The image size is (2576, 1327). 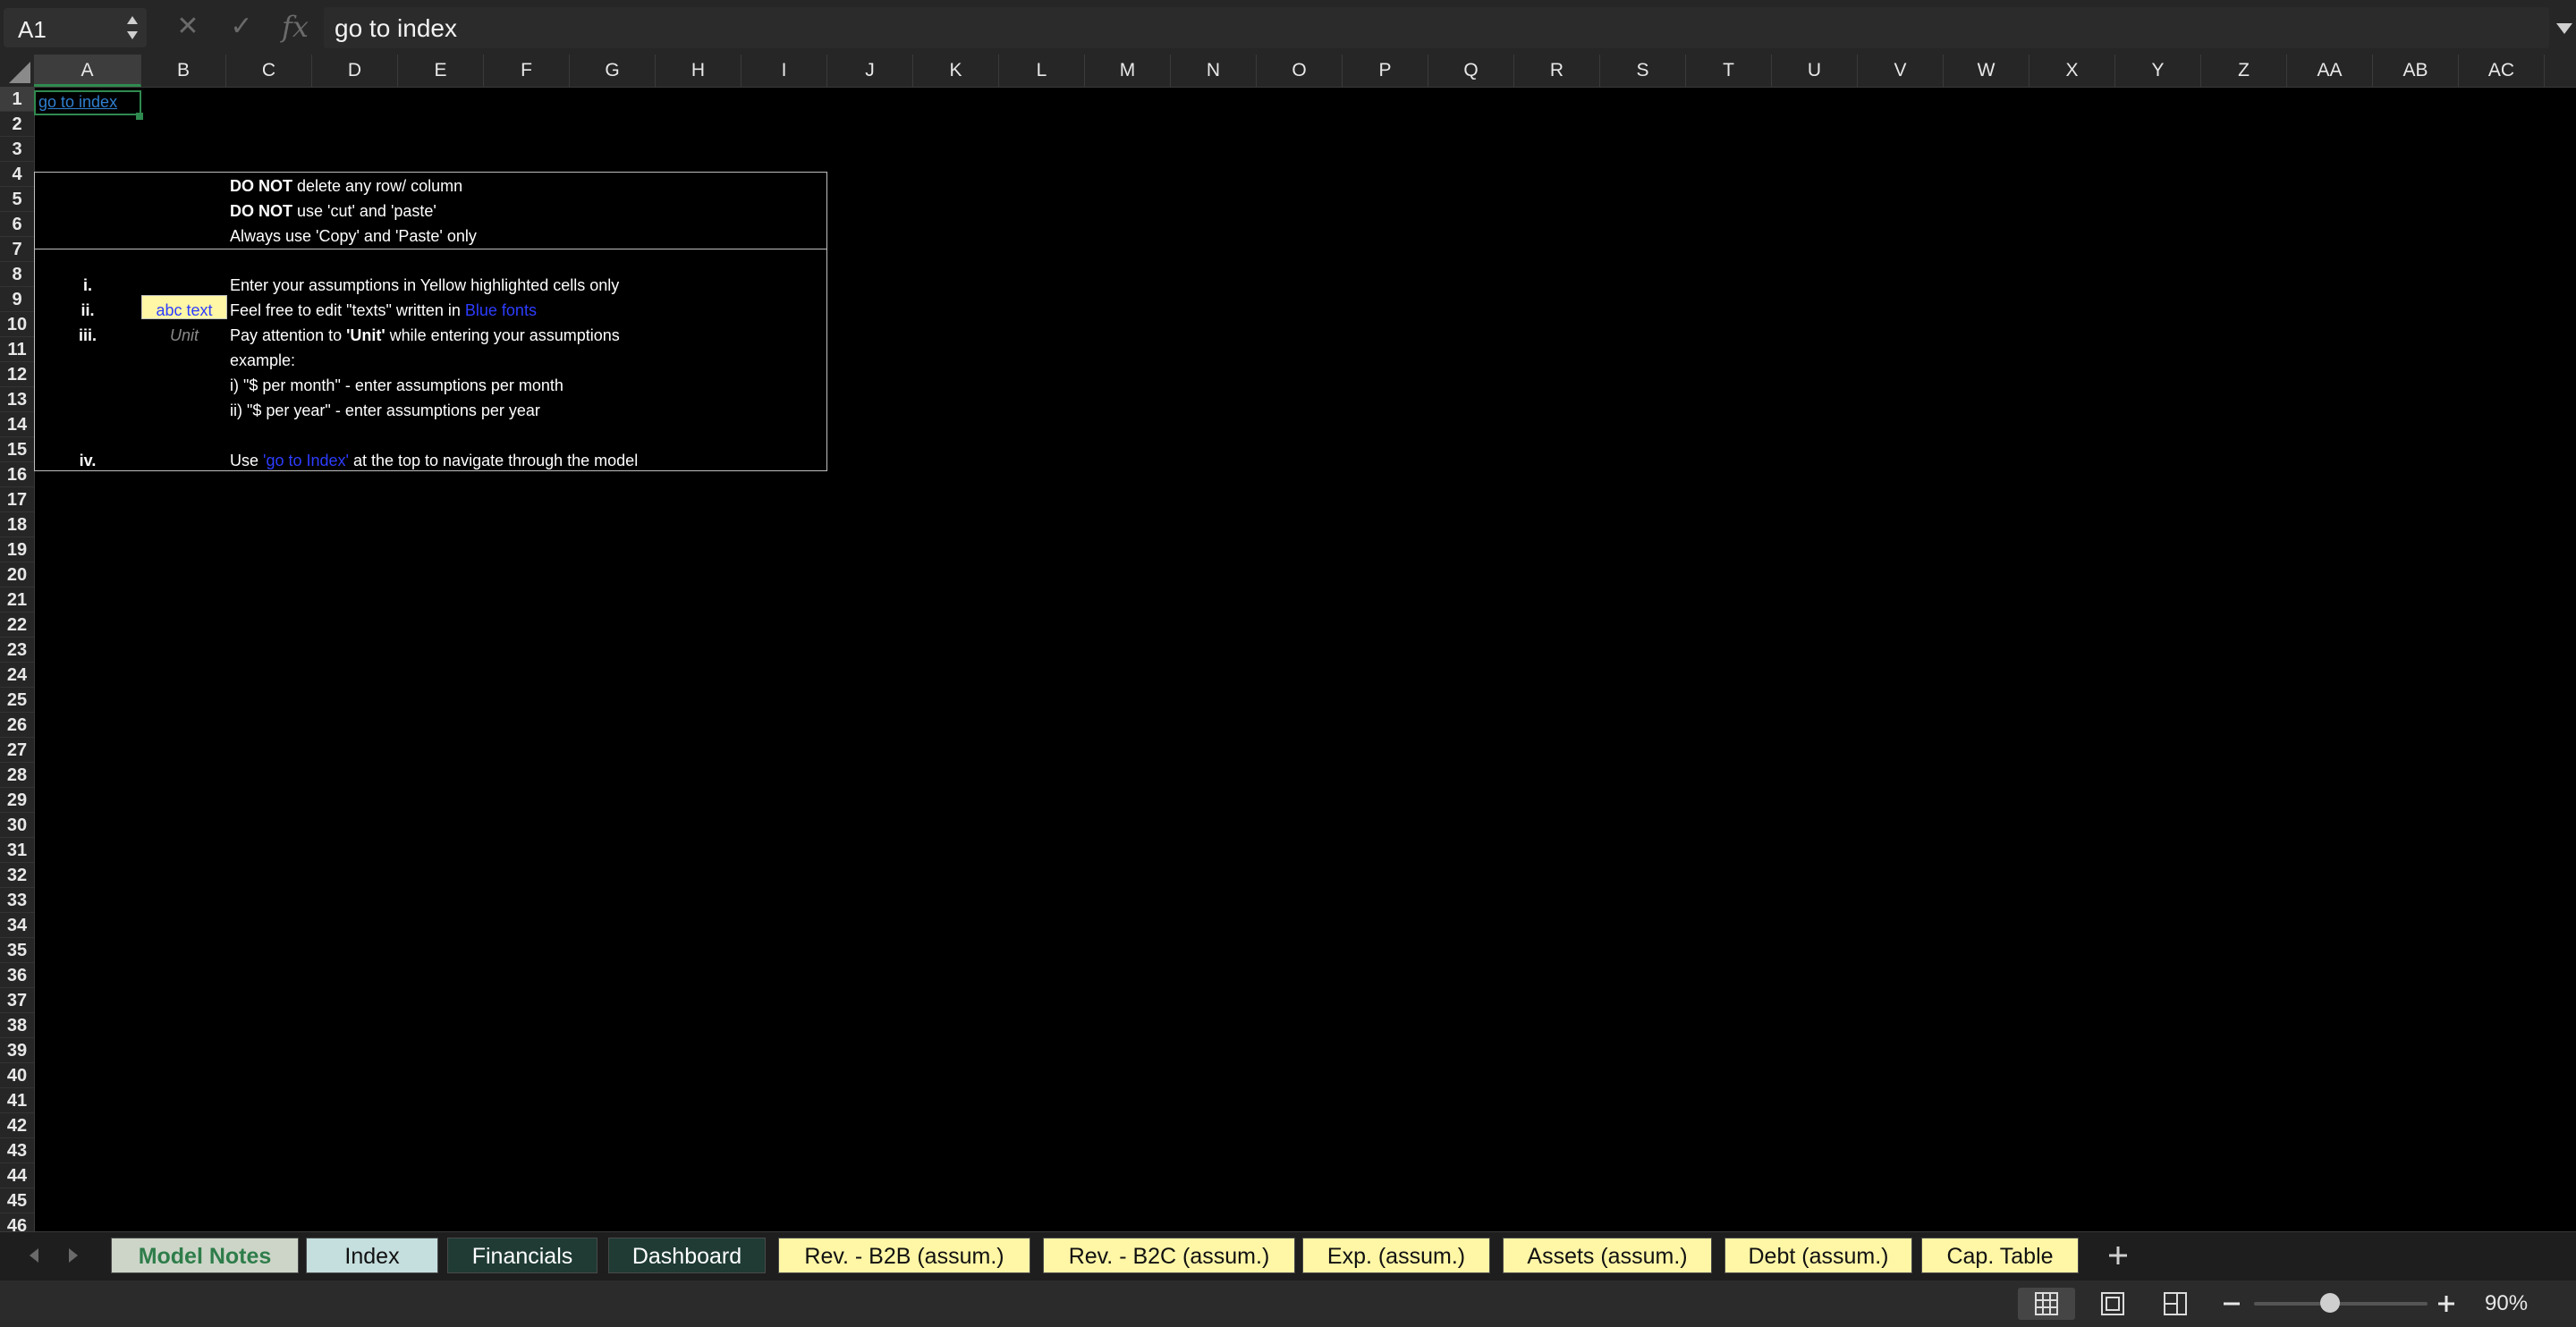 I want to click on sheet-tab-debt-assum: Debt (assum.), so click(x=1818, y=1255).